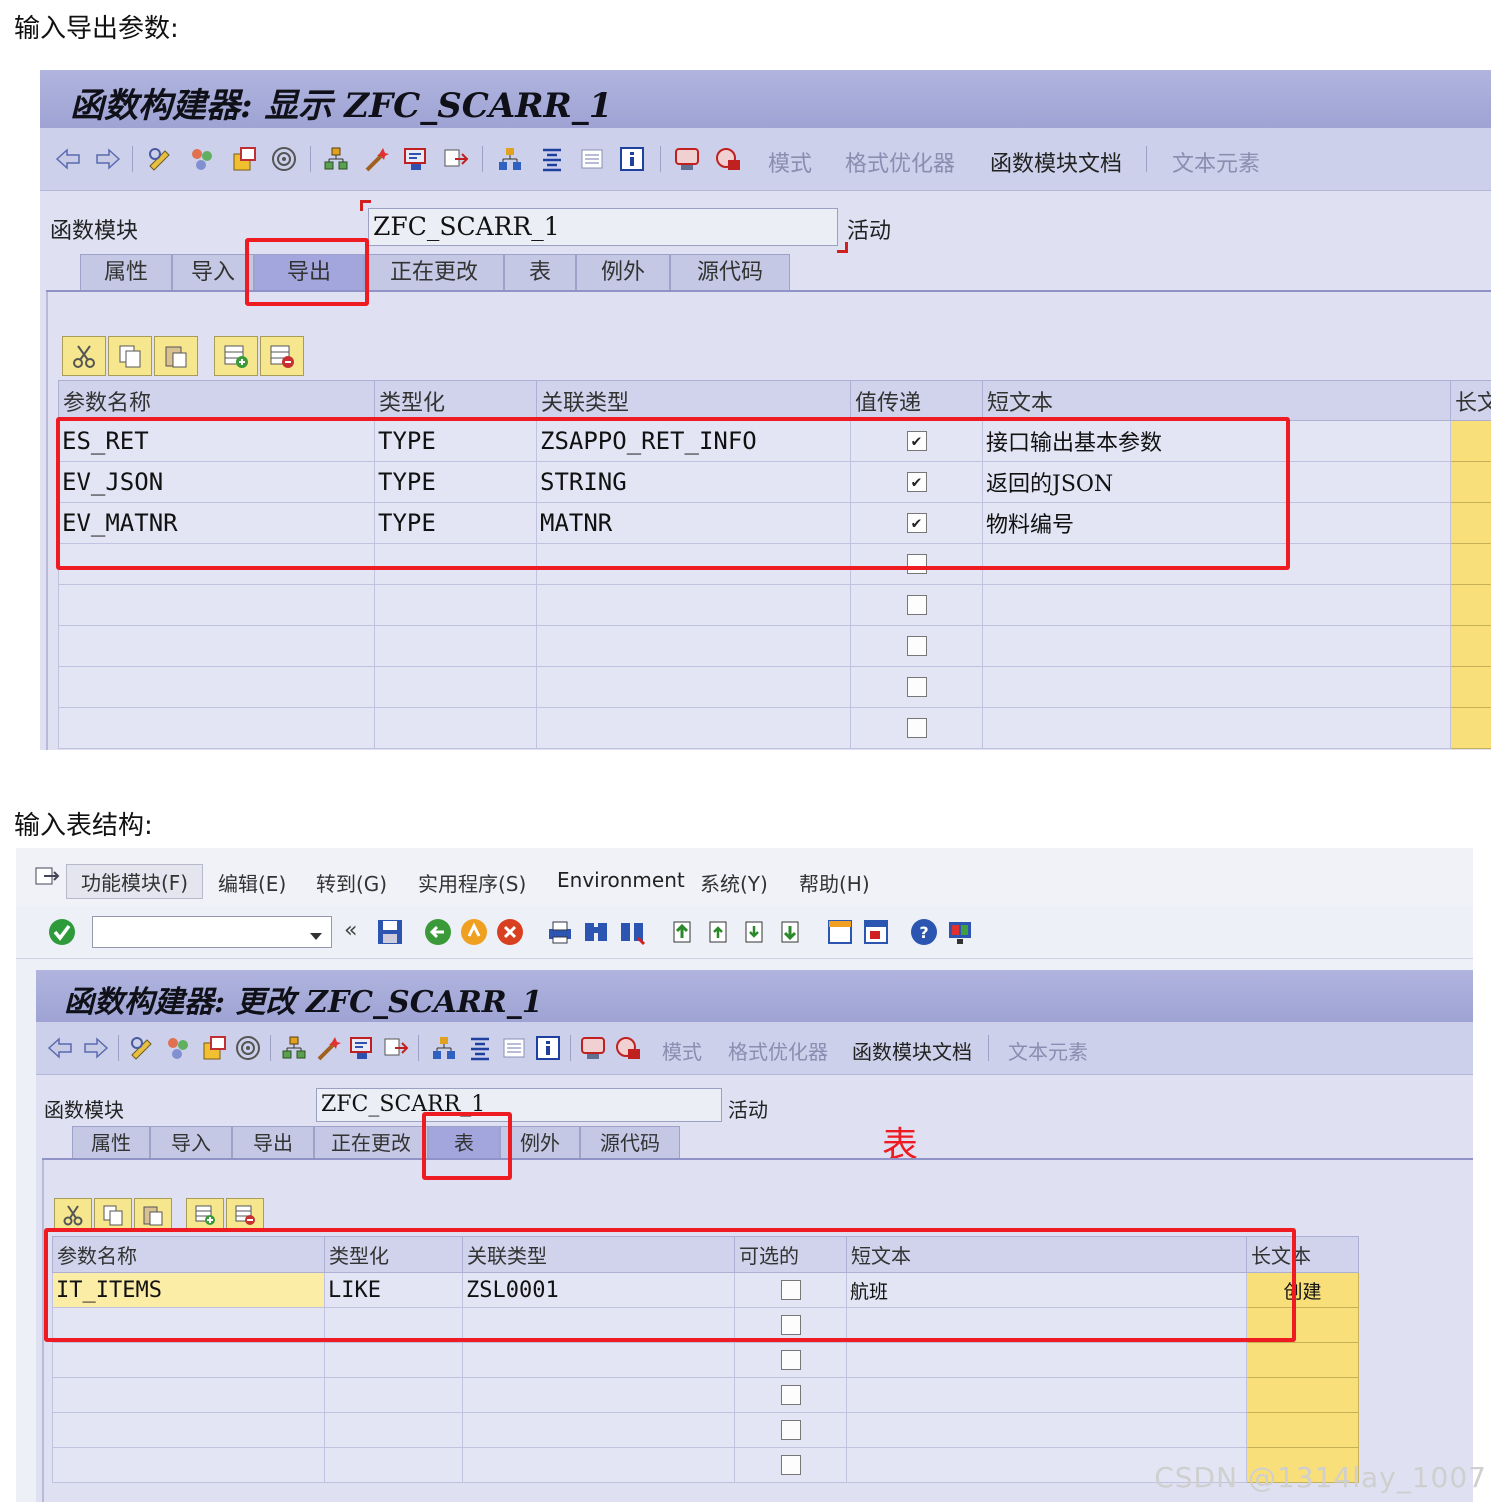 The image size is (1491, 1502). What do you see at coordinates (1056, 162) in the screenshot?
I see `toolbar-fm-doc-button: 函数模块文档` at bounding box center [1056, 162].